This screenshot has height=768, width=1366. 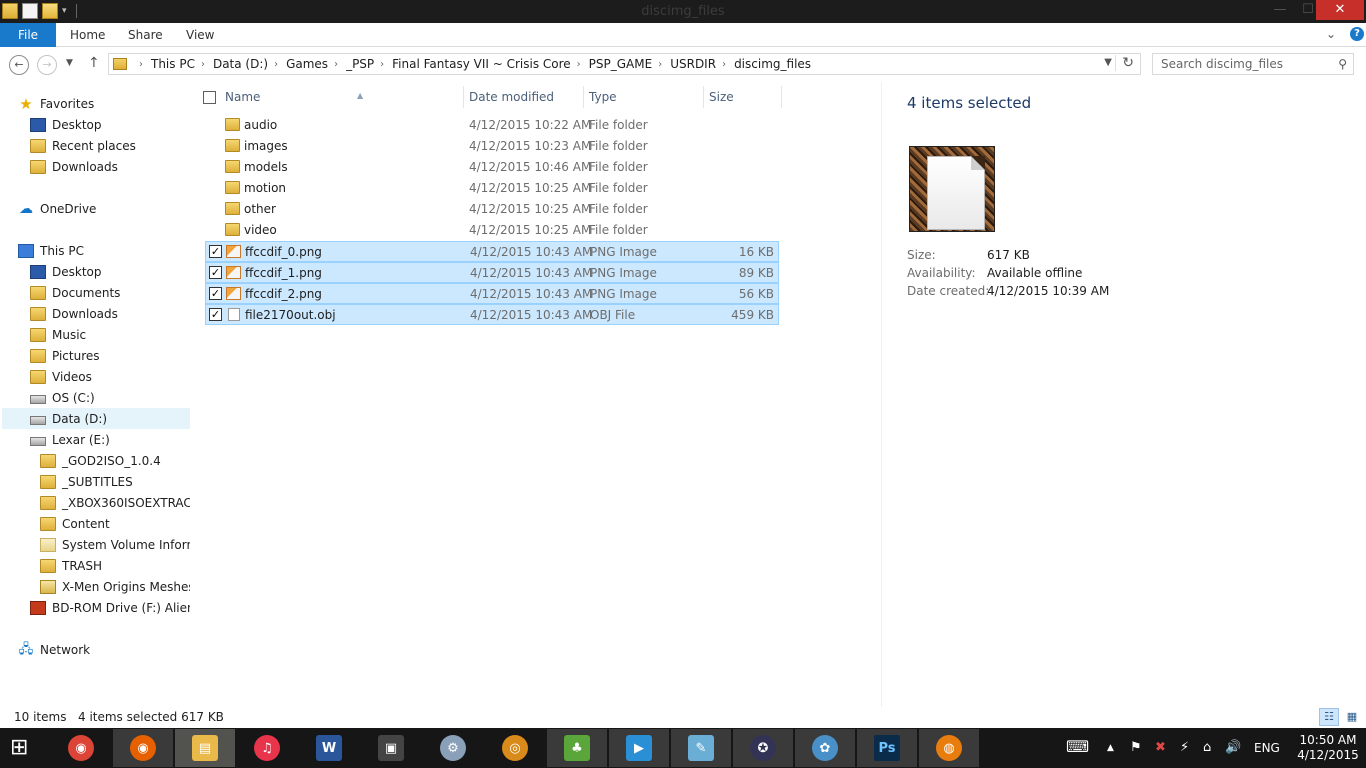 What do you see at coordinates (360, 64) in the screenshot?
I see `breadcrumb-psp: _PSP` at bounding box center [360, 64].